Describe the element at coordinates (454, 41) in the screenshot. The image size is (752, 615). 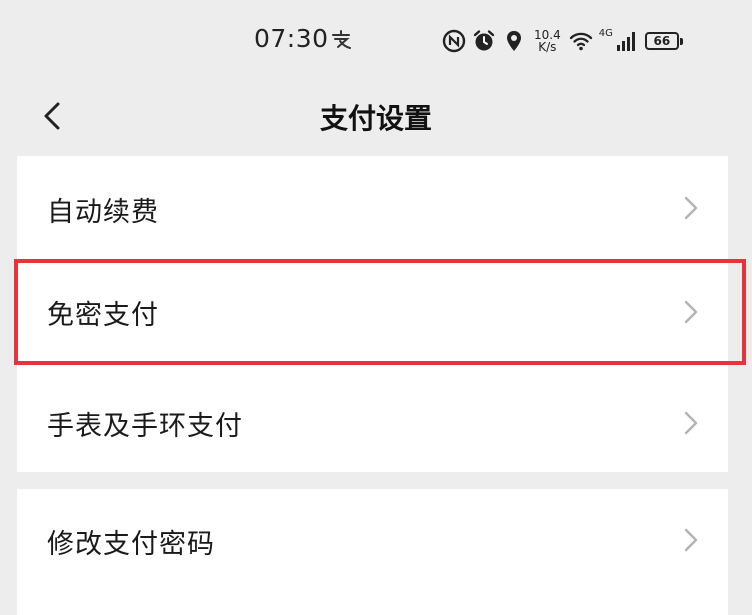
I see `nfc-icon` at that location.